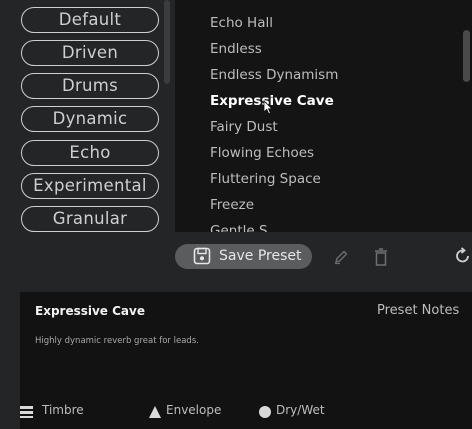 Image resolution: width=472 pixels, height=429 pixels. I want to click on category-dynamic: Dynamic, so click(90, 119).